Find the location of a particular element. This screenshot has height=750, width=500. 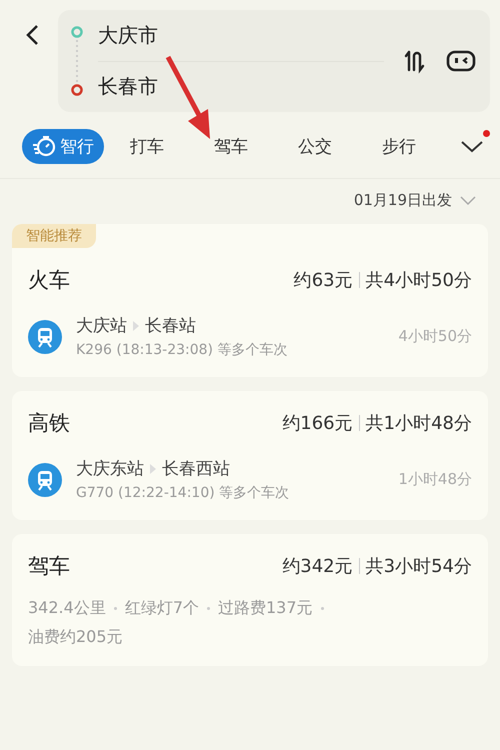

mode-tab: 驾车 is located at coordinates (231, 146).